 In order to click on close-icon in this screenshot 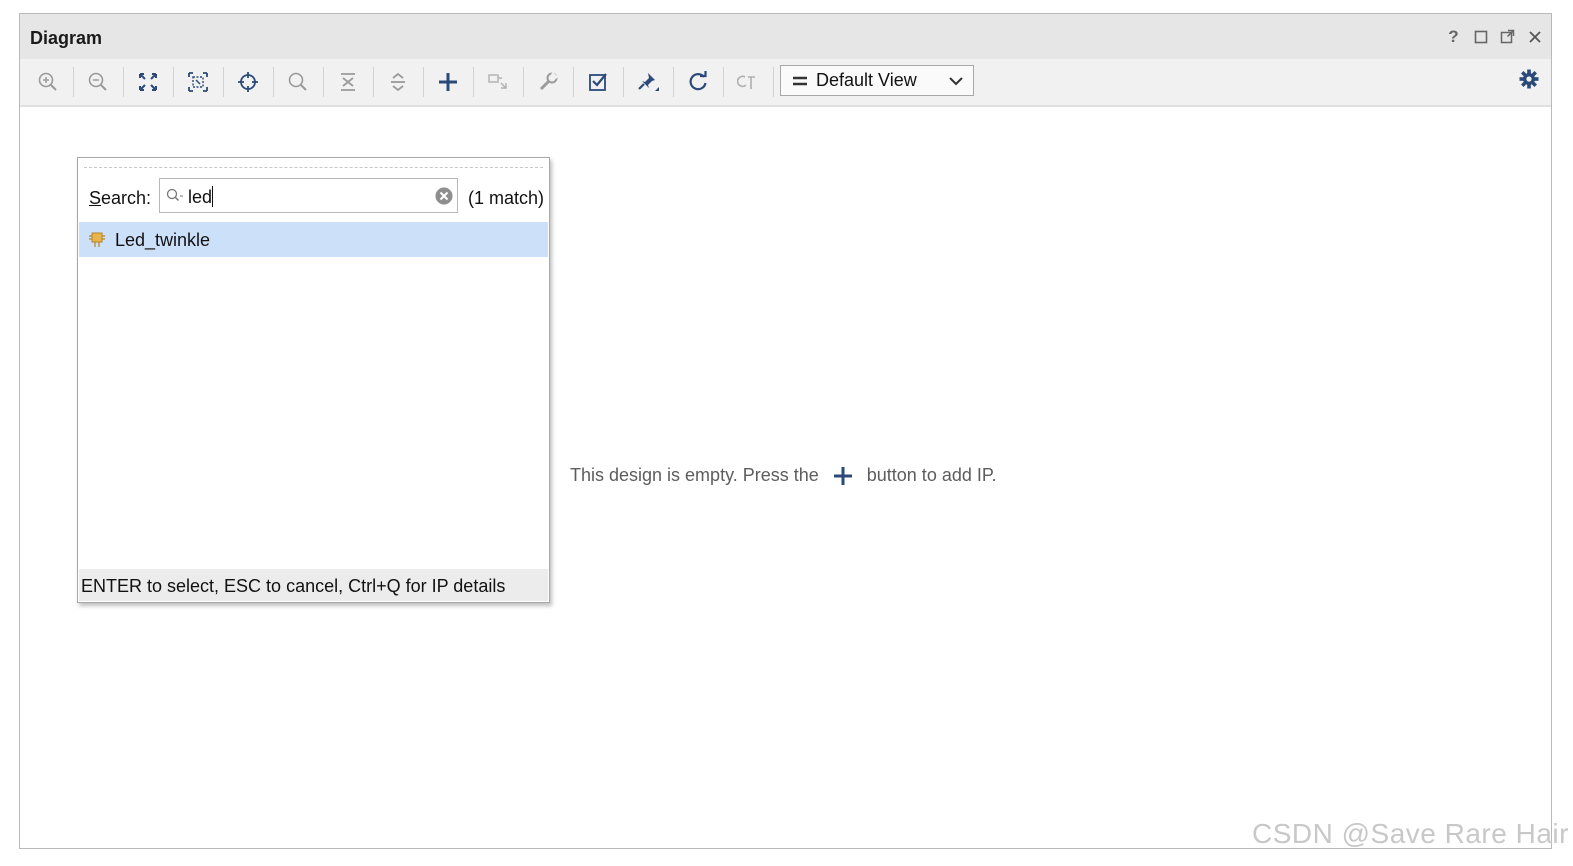, I will do `click(1534, 36)`.